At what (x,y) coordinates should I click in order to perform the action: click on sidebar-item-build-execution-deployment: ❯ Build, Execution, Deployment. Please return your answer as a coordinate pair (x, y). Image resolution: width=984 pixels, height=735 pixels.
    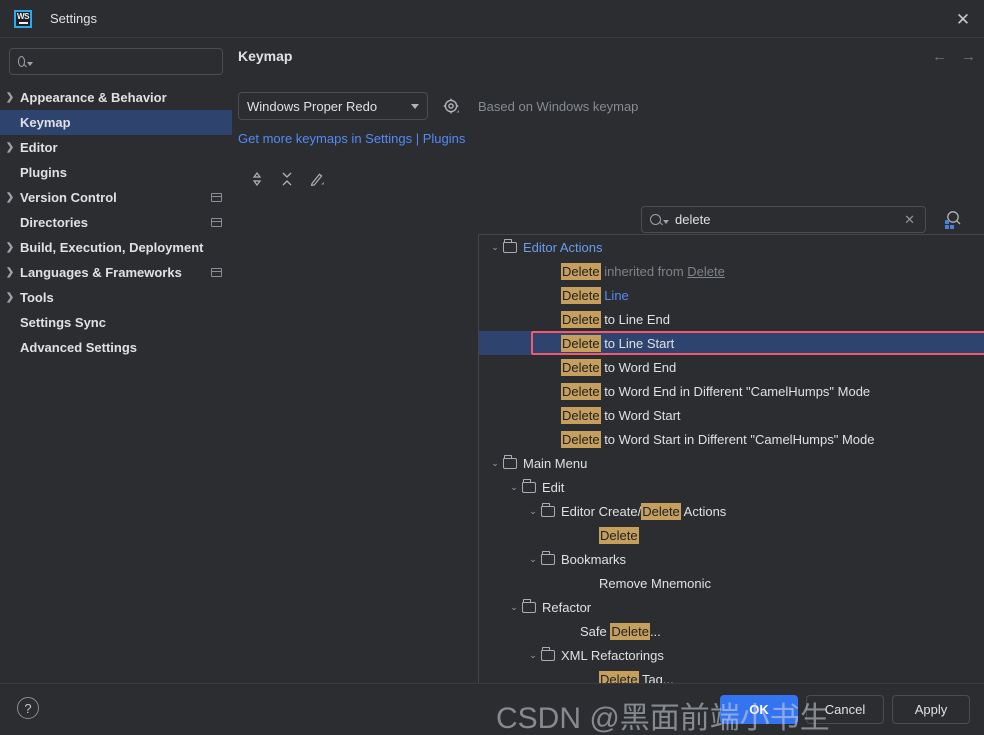
    Looking at the image, I should click on (116, 247).